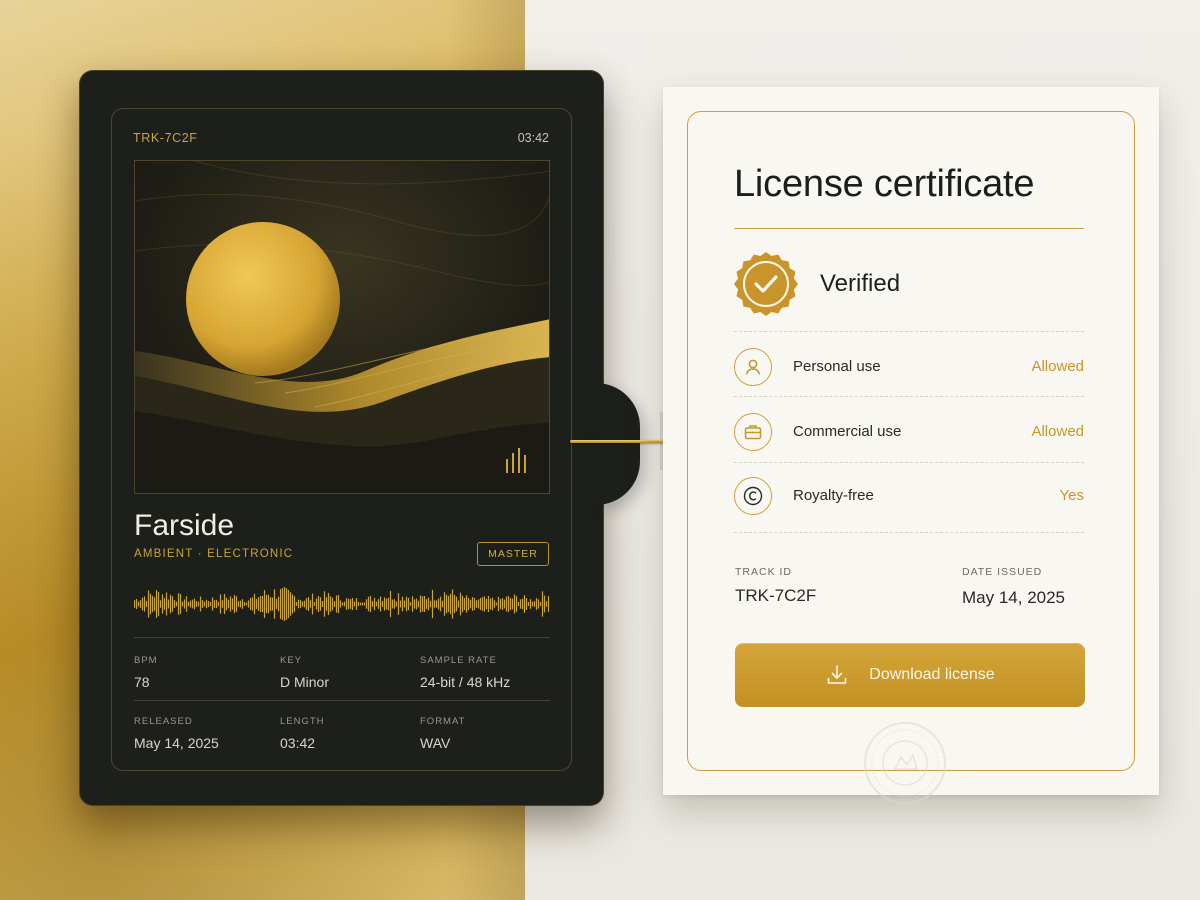  I want to click on audio-waveform, so click(342, 604).